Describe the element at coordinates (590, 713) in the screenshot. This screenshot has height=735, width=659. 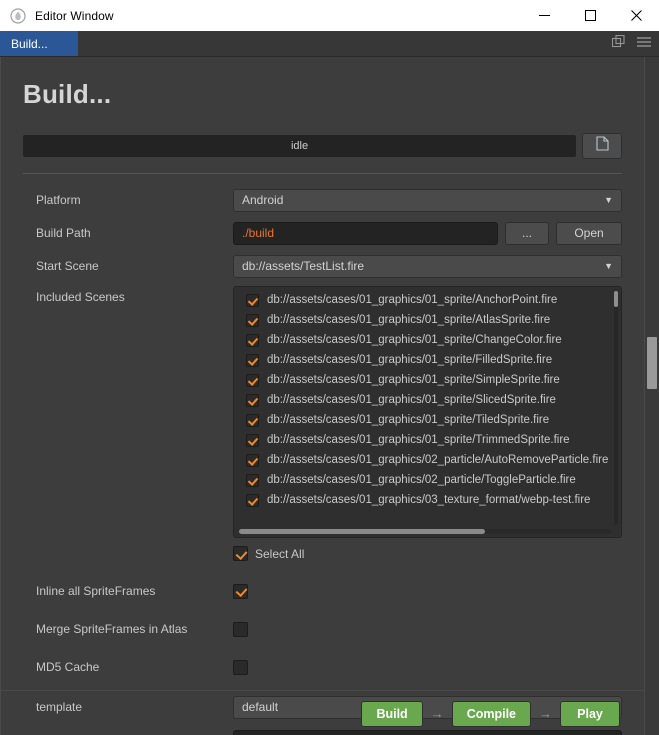
I see `play-button: Play` at that location.